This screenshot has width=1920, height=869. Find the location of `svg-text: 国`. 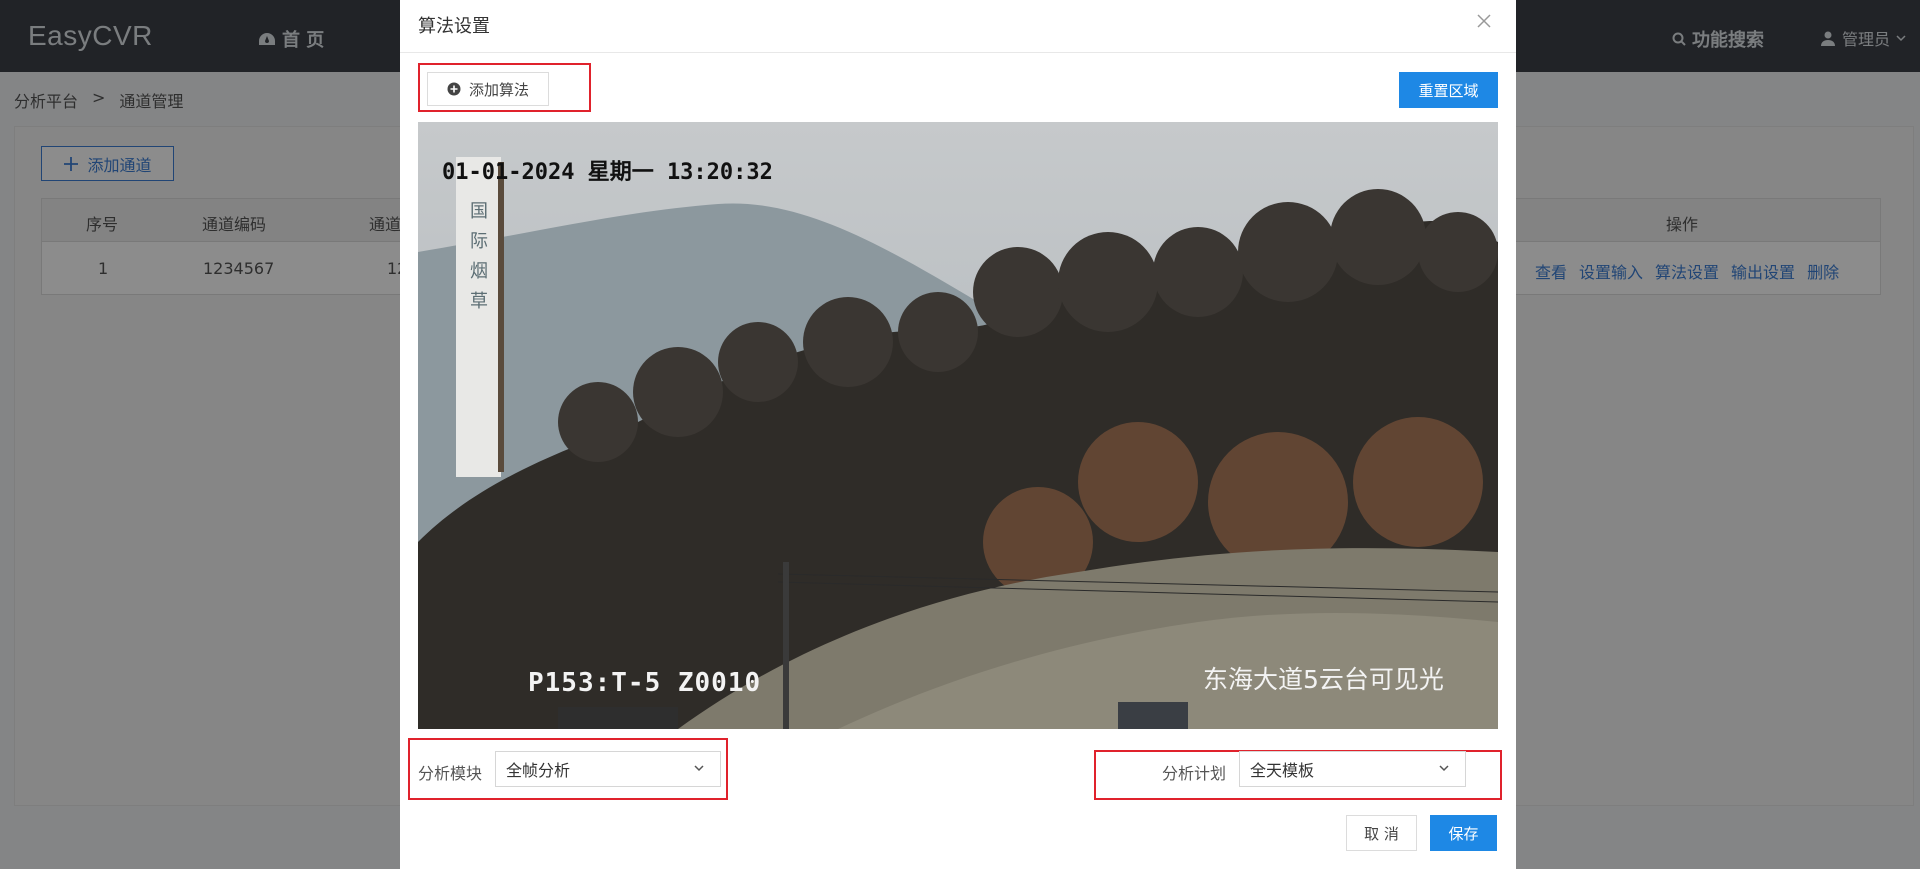

svg-text: 国 is located at coordinates (479, 211).